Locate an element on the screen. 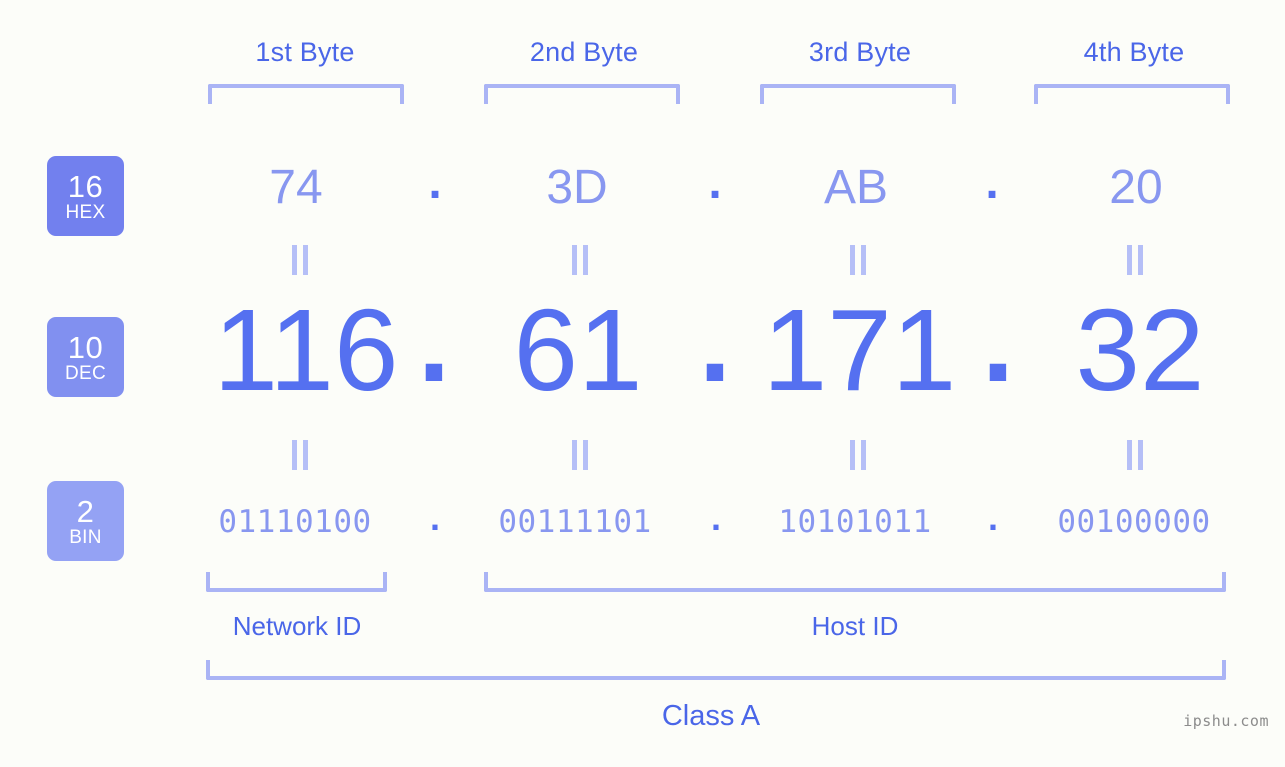 The height and width of the screenshot is (767, 1285). bin-octet-3: 10101011 is located at coordinates (855, 522).